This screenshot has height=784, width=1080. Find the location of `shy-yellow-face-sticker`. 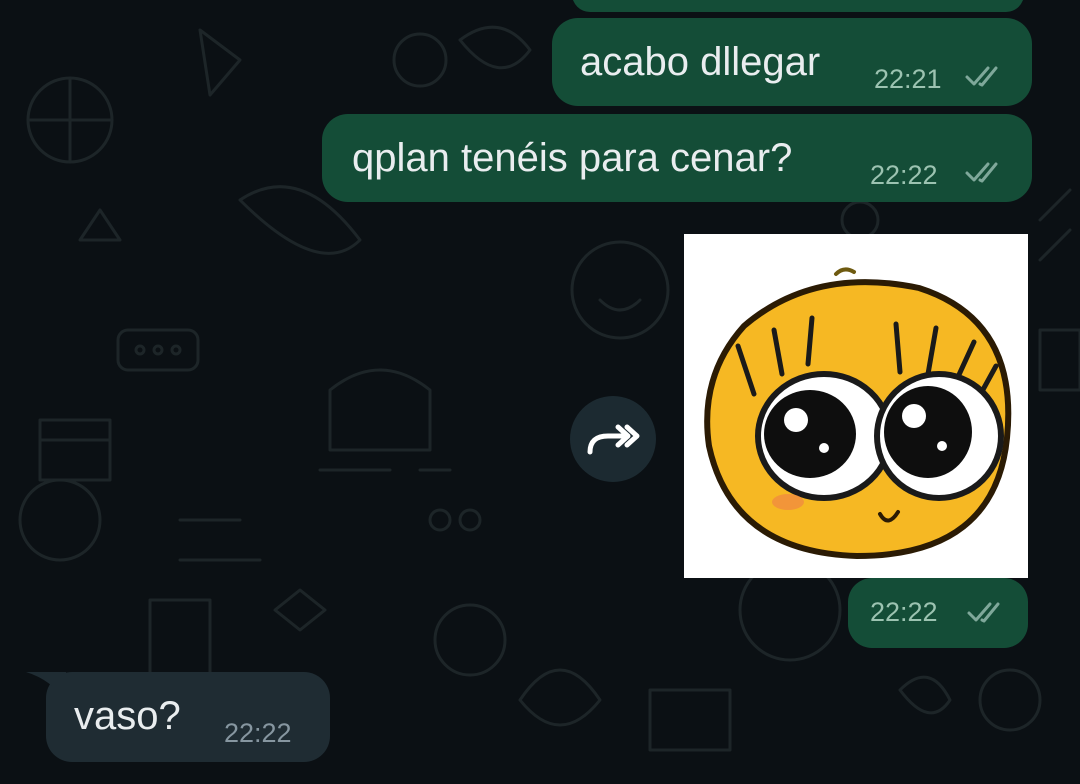

shy-yellow-face-sticker is located at coordinates (858, 413).